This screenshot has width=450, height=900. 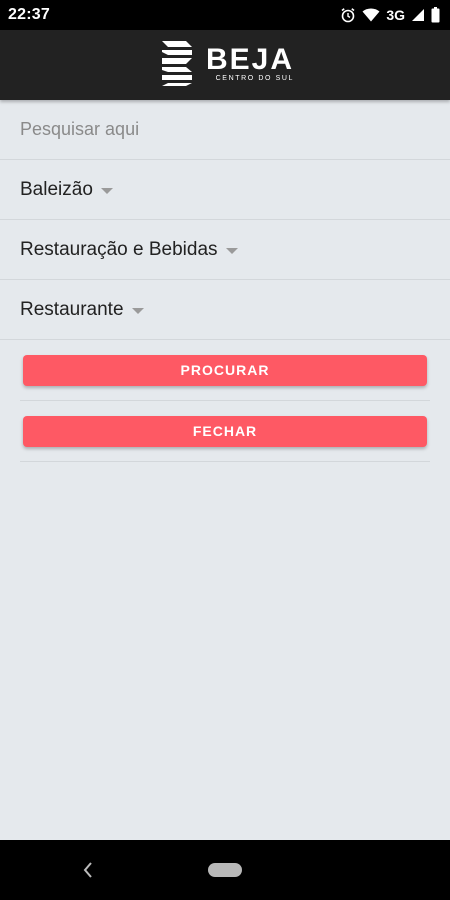 What do you see at coordinates (72, 309) in the screenshot?
I see `subcategory-select-label: Restaurante` at bounding box center [72, 309].